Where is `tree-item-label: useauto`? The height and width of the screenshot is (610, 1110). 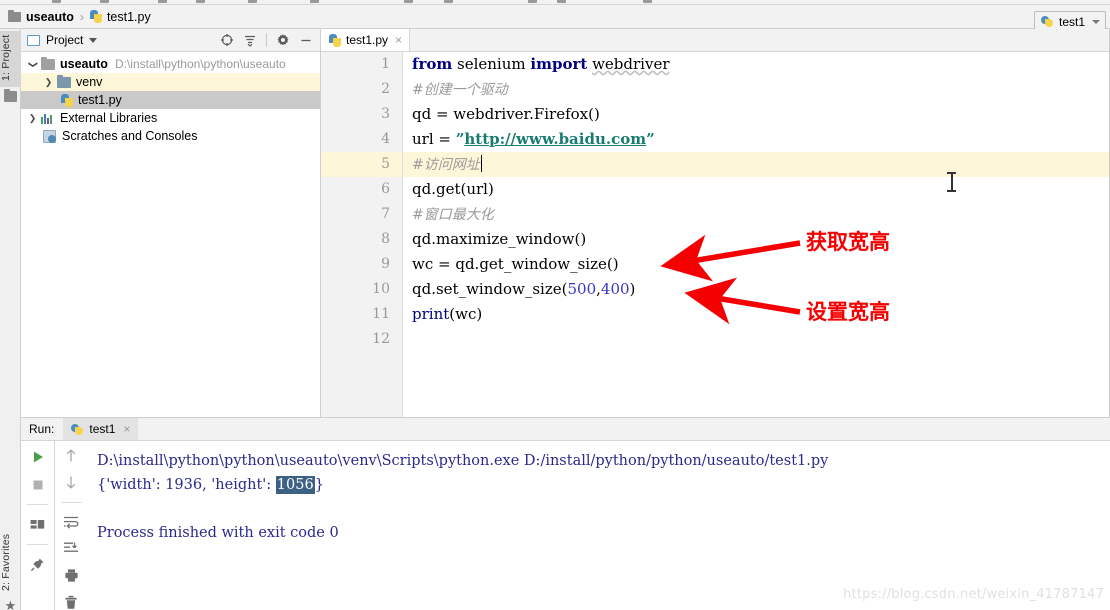 tree-item-label: useauto is located at coordinates (84, 64).